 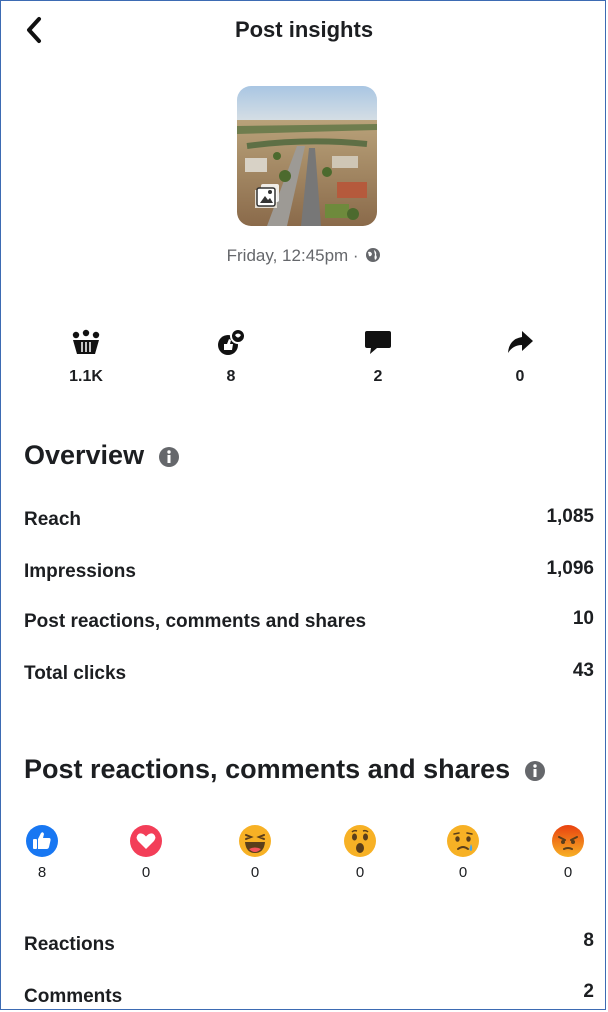 I want to click on row-label: Reactions, so click(x=69, y=944).